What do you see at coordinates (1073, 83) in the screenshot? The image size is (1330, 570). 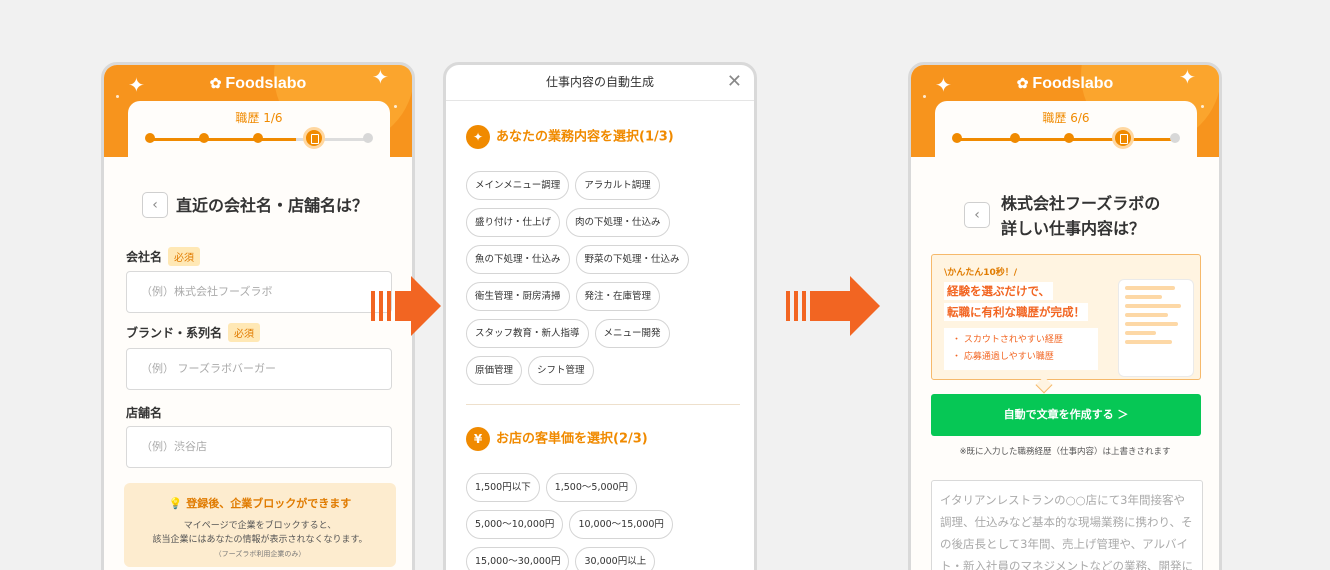 I see `logo-text: Foodslabo` at bounding box center [1073, 83].